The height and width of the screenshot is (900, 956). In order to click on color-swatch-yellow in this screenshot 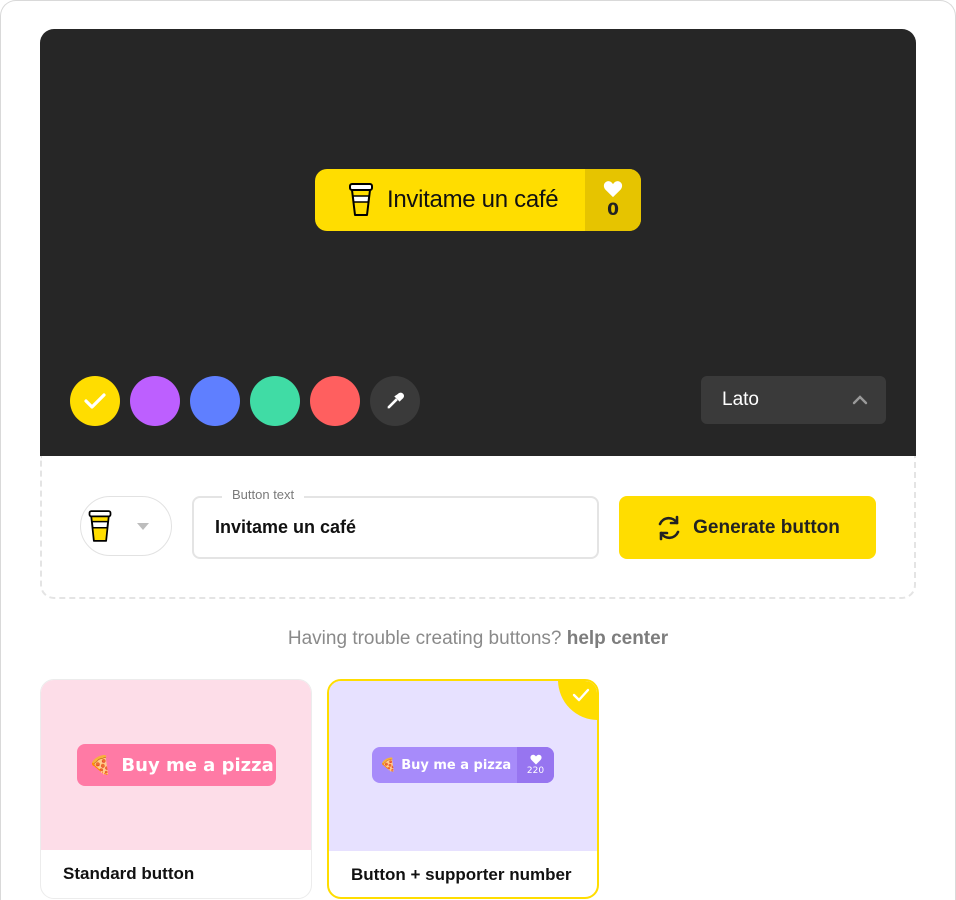, I will do `click(95, 401)`.